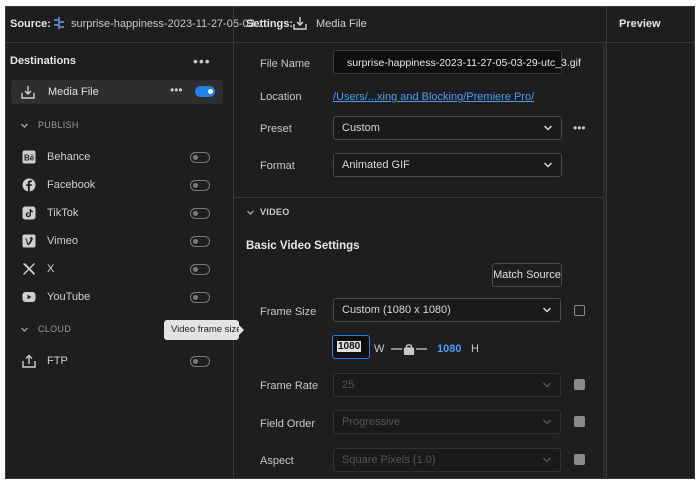 The image size is (700, 485). What do you see at coordinates (475, 349) in the screenshot?
I see `height-label: H` at bounding box center [475, 349].